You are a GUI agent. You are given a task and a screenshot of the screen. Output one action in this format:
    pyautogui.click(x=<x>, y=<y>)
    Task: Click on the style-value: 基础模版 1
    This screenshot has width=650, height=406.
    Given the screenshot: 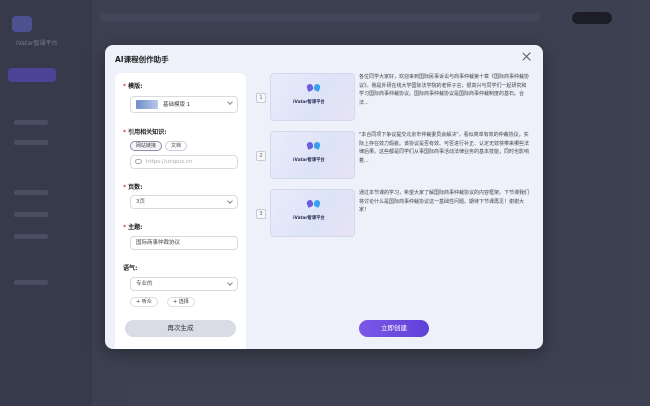 What is the action you would take?
    pyautogui.click(x=177, y=105)
    